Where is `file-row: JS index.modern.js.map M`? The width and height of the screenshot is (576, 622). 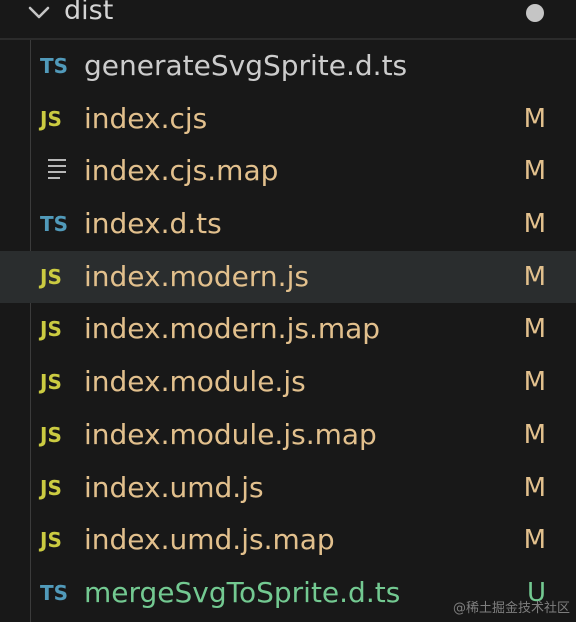 file-row: JS index.modern.js.map M is located at coordinates (288, 329).